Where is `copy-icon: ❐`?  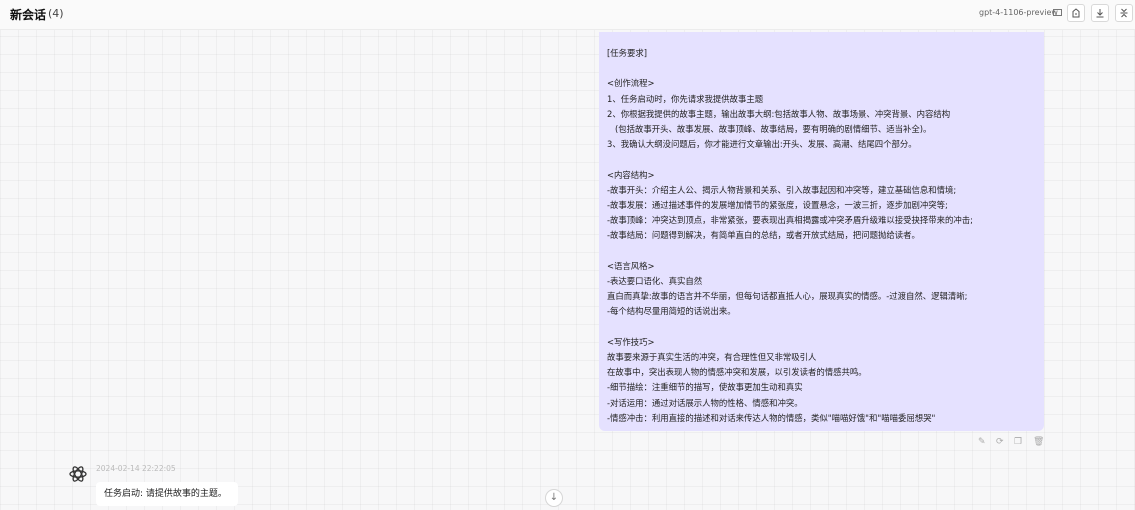 copy-icon: ❐ is located at coordinates (1018, 442).